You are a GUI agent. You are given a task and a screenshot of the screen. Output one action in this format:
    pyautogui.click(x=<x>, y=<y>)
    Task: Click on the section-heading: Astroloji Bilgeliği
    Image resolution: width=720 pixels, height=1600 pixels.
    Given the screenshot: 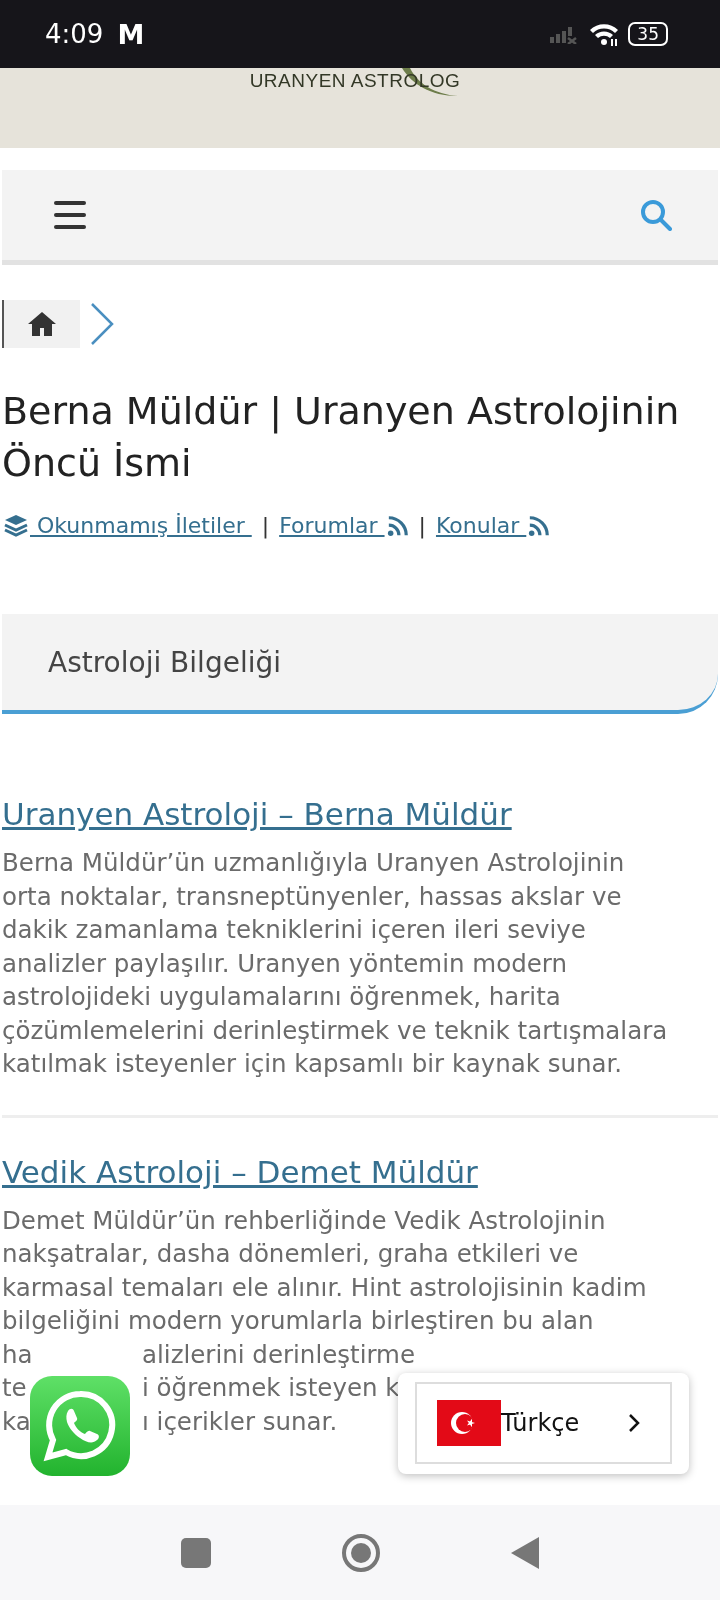 What is the action you would take?
    pyautogui.click(x=164, y=662)
    